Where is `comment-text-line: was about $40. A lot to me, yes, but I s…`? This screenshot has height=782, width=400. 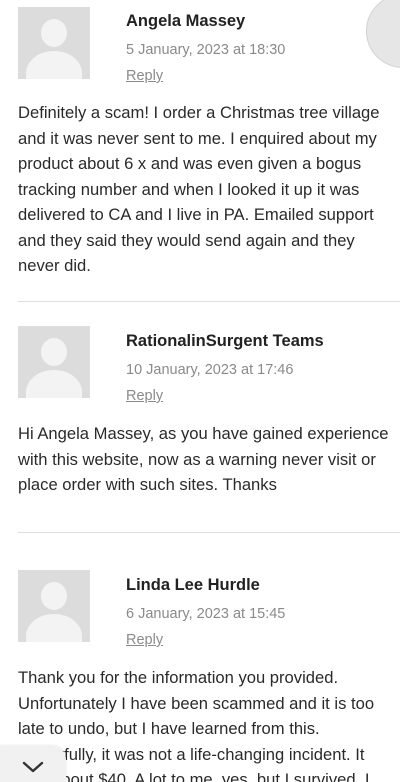 comment-text-line: was about $40. A lot to me, yes, but I s… is located at coordinates (194, 776).